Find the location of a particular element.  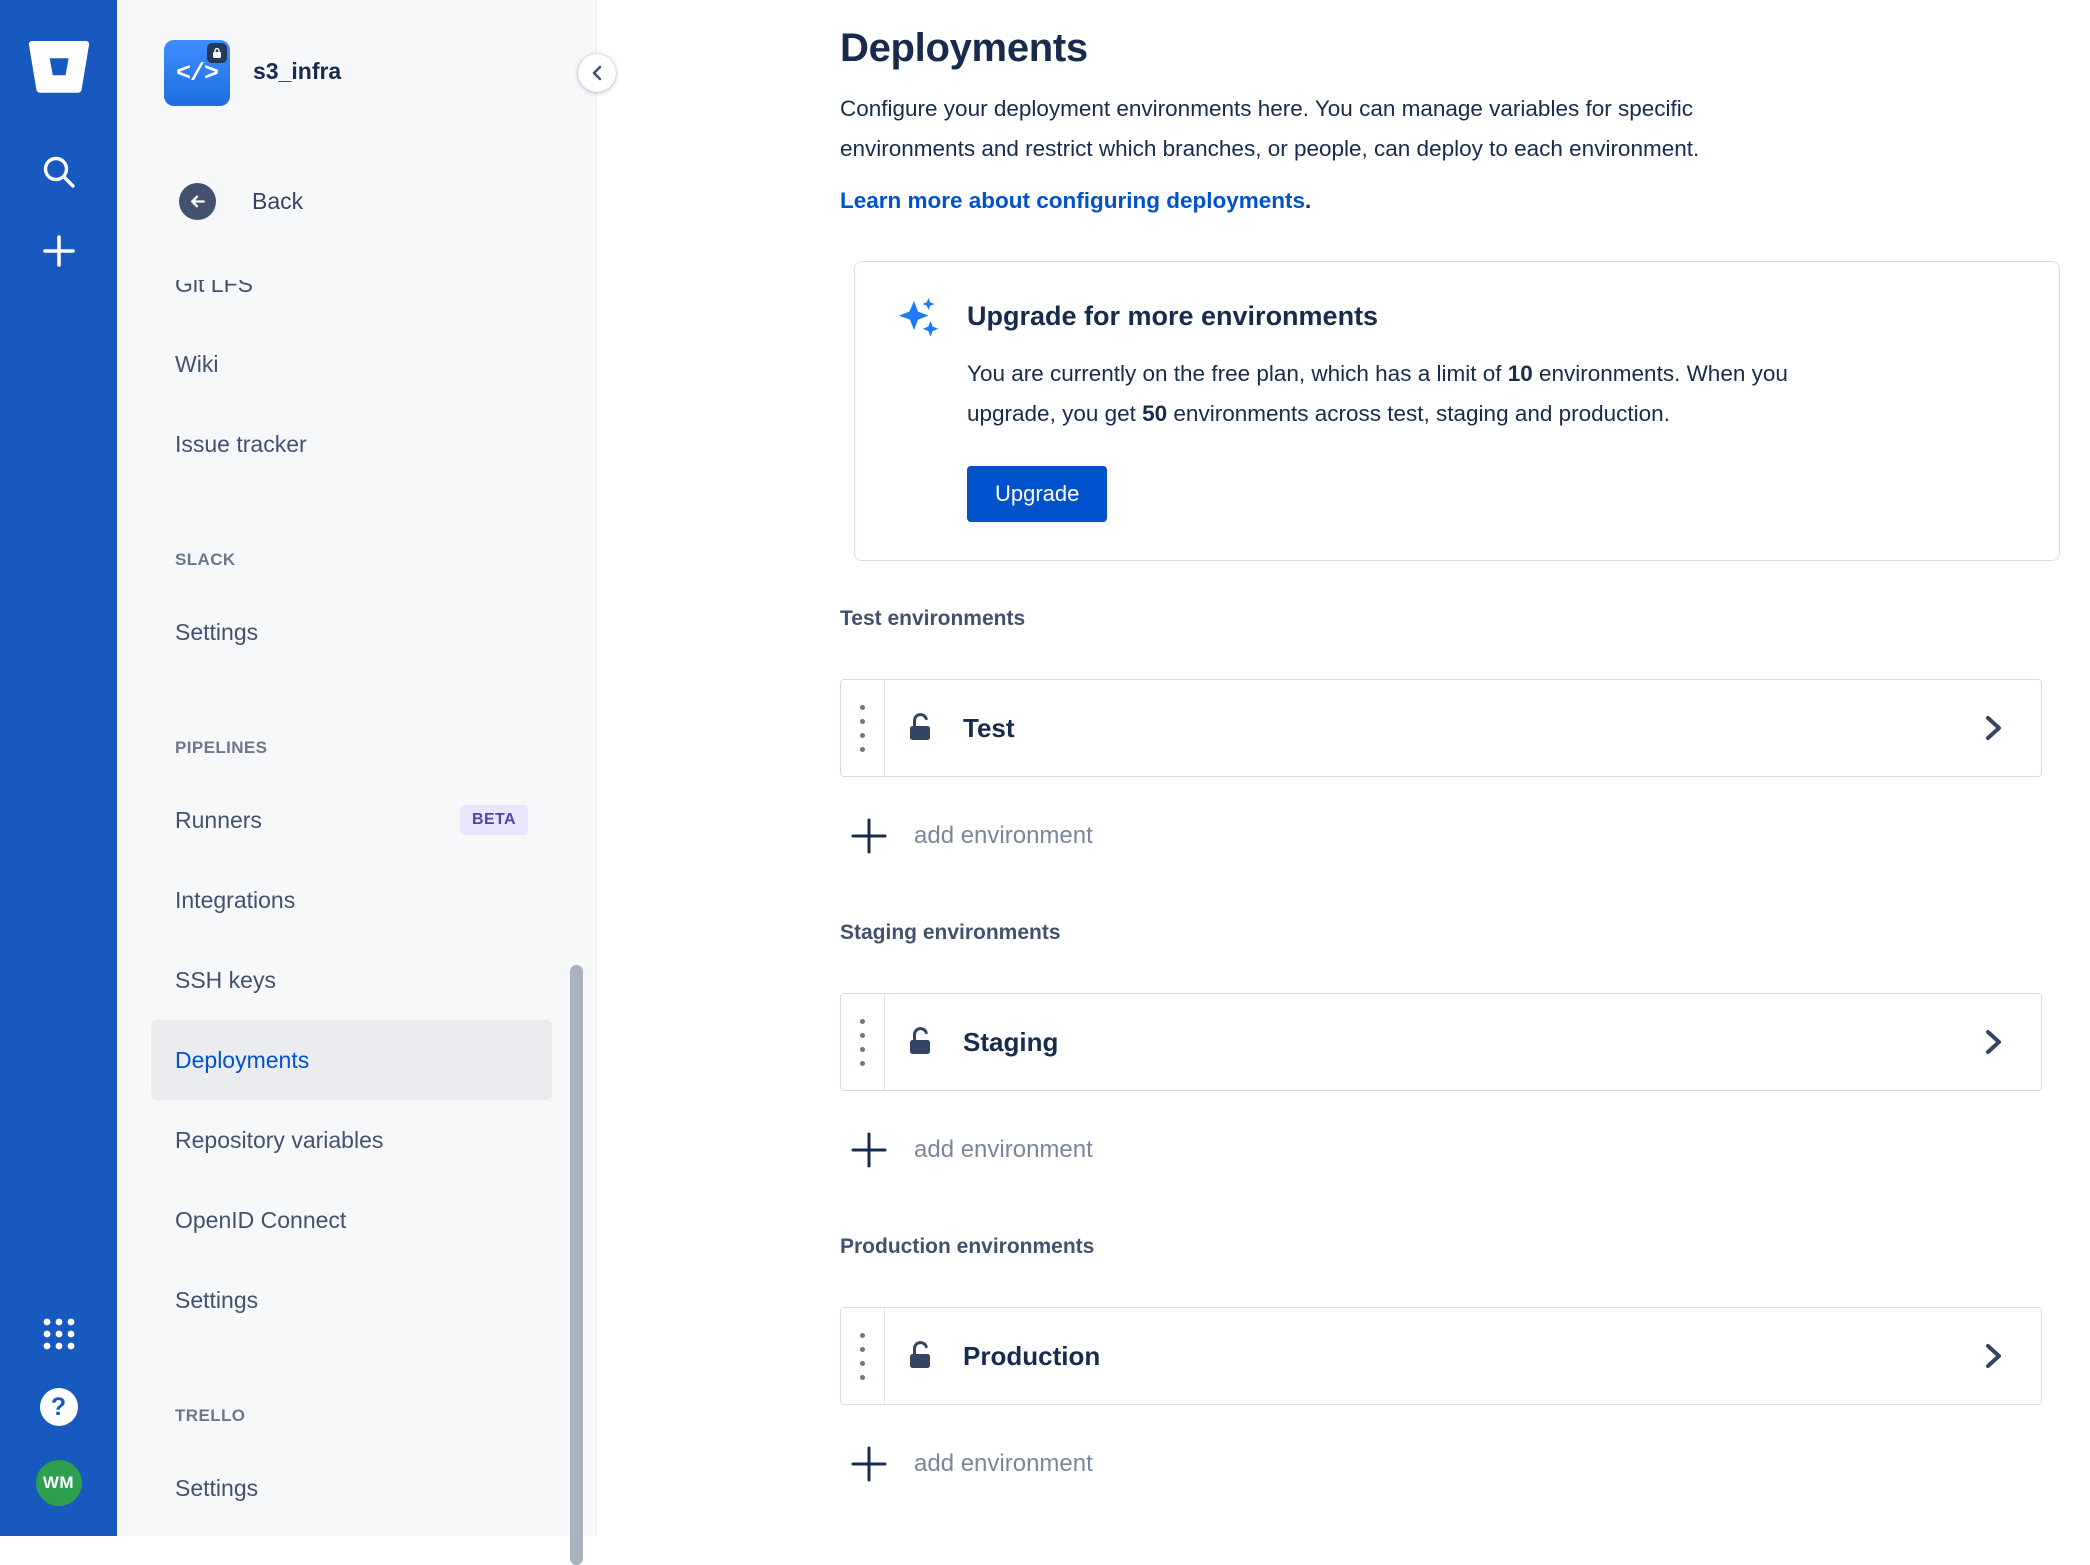

environment-row-production: Production is located at coordinates (1441, 1356).